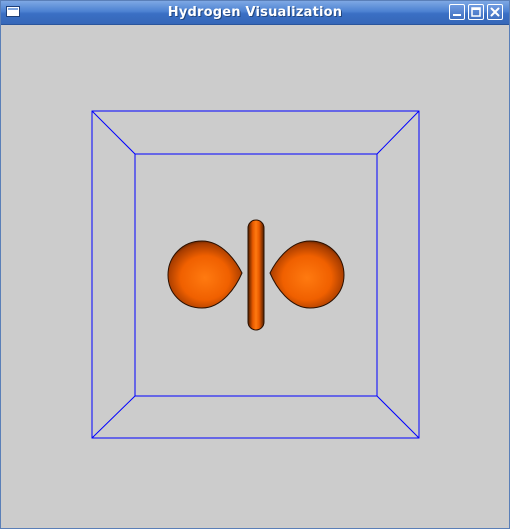 Image resolution: width=510 pixels, height=529 pixels. Describe the element at coordinates (205, 274) in the screenshot. I see `orbital-left-lobe` at that location.